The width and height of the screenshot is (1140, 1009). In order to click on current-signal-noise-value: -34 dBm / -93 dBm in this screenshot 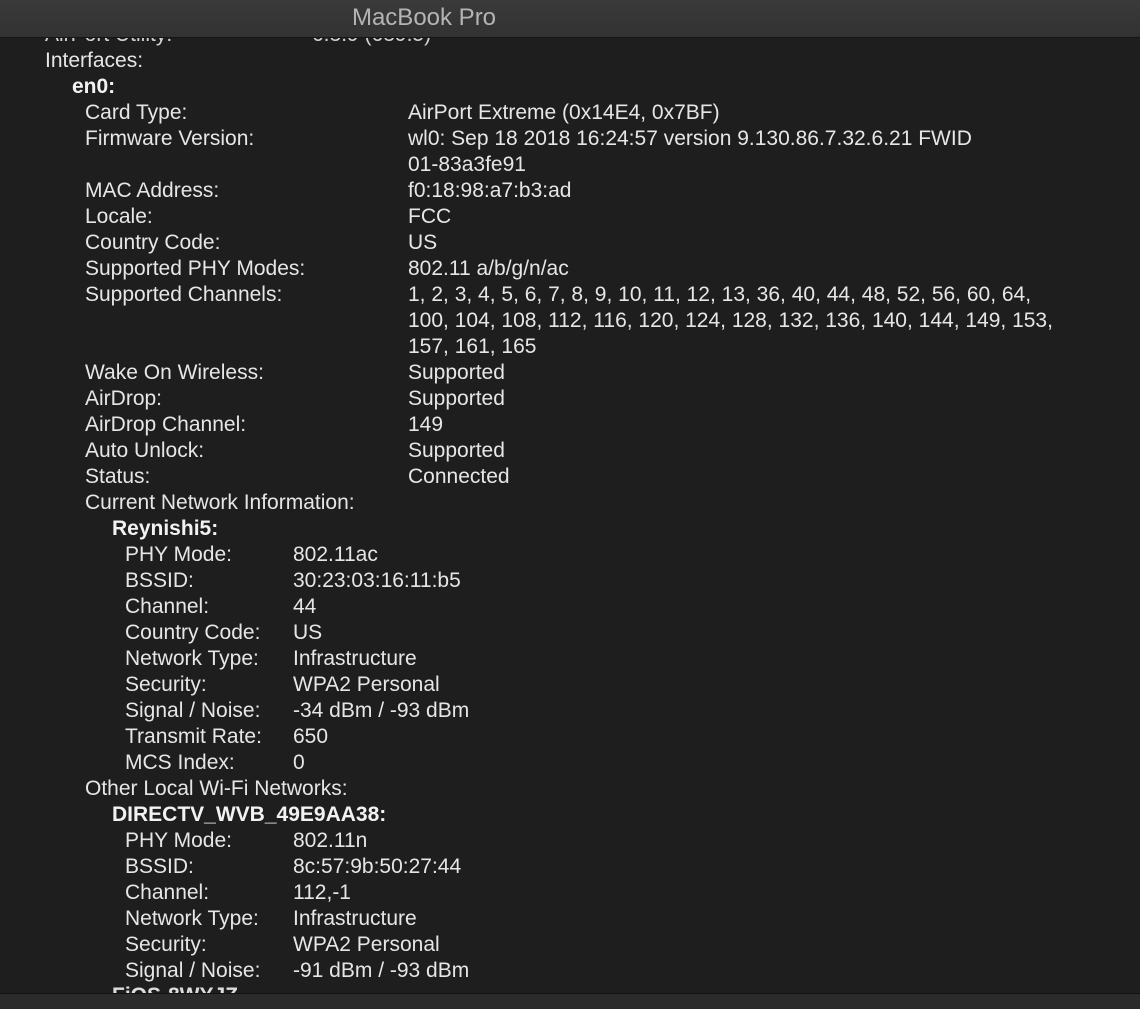, I will do `click(381, 710)`.